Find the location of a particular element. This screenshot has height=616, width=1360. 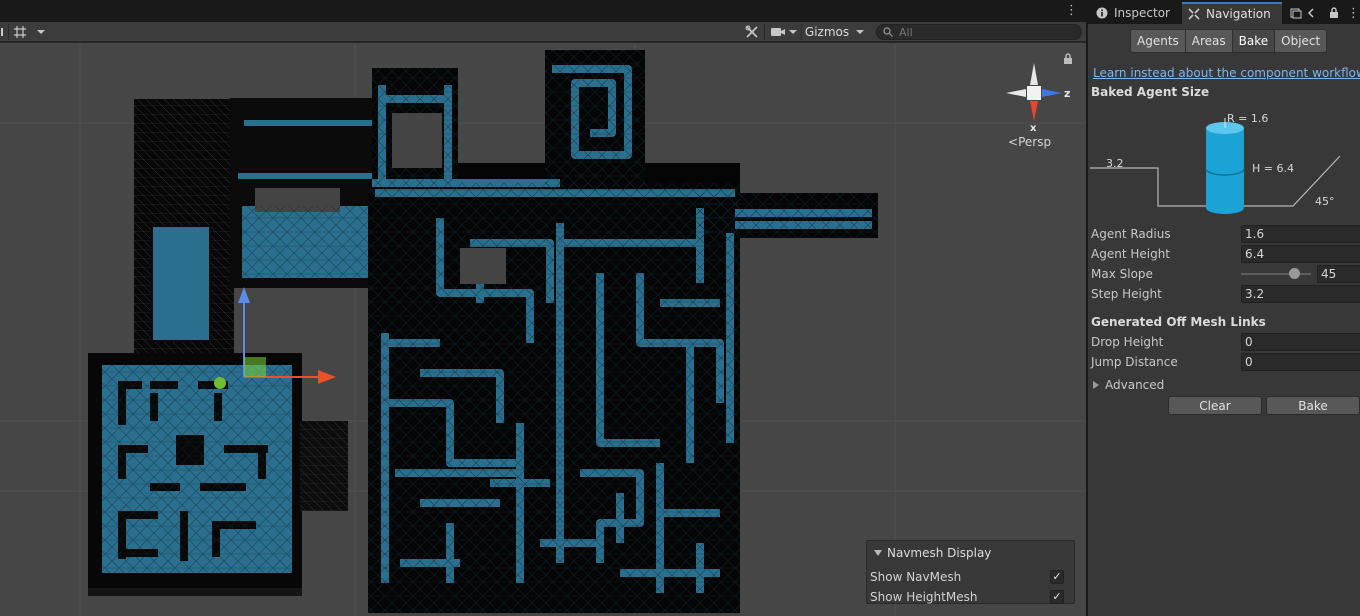

navigation-mode-toolbar: Agents Areas Bake Object is located at coordinates (1229, 41).